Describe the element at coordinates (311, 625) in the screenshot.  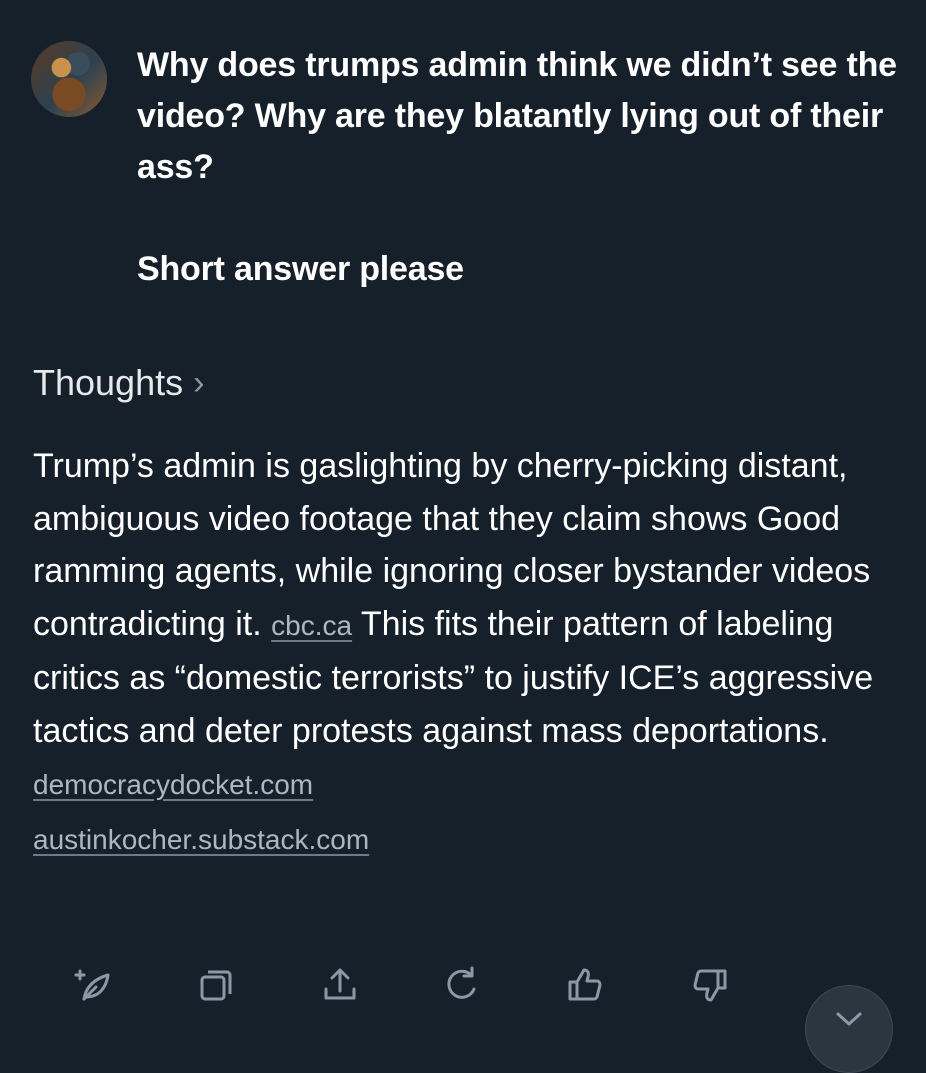
I see `source-link-cbc: cbc.ca` at that location.